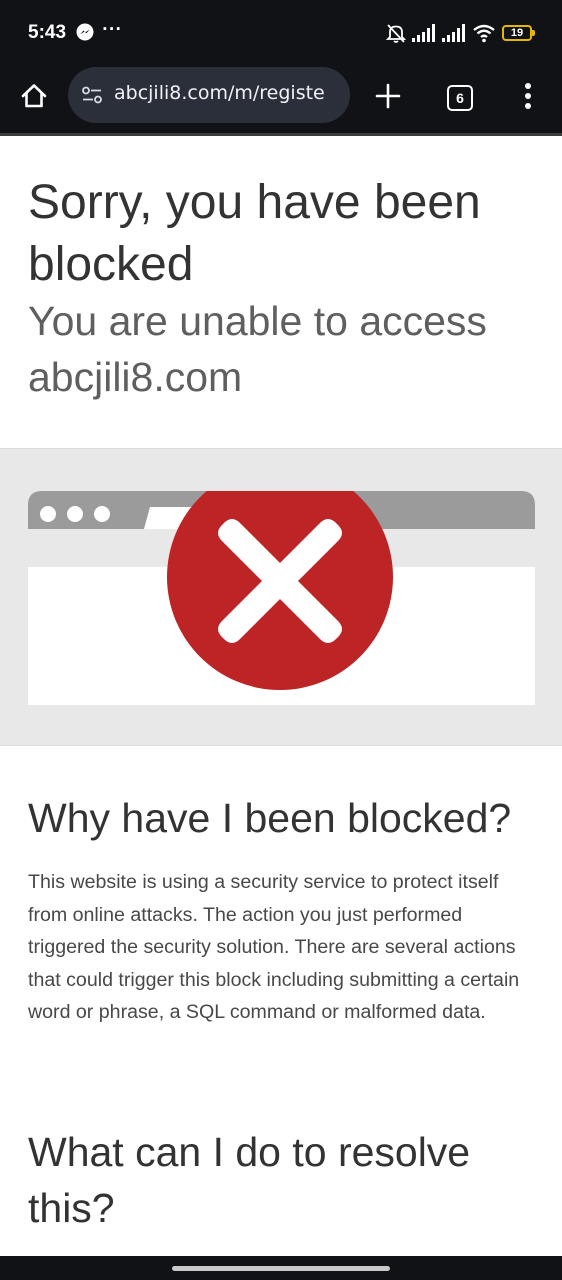 The width and height of the screenshot is (562, 1280). I want to click on home-button, so click(34, 98).